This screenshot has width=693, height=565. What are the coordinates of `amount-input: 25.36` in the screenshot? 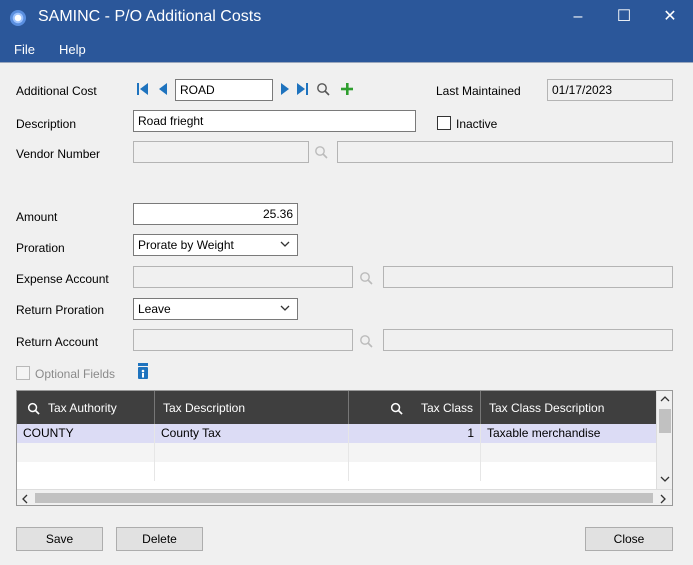 It's located at (215, 214).